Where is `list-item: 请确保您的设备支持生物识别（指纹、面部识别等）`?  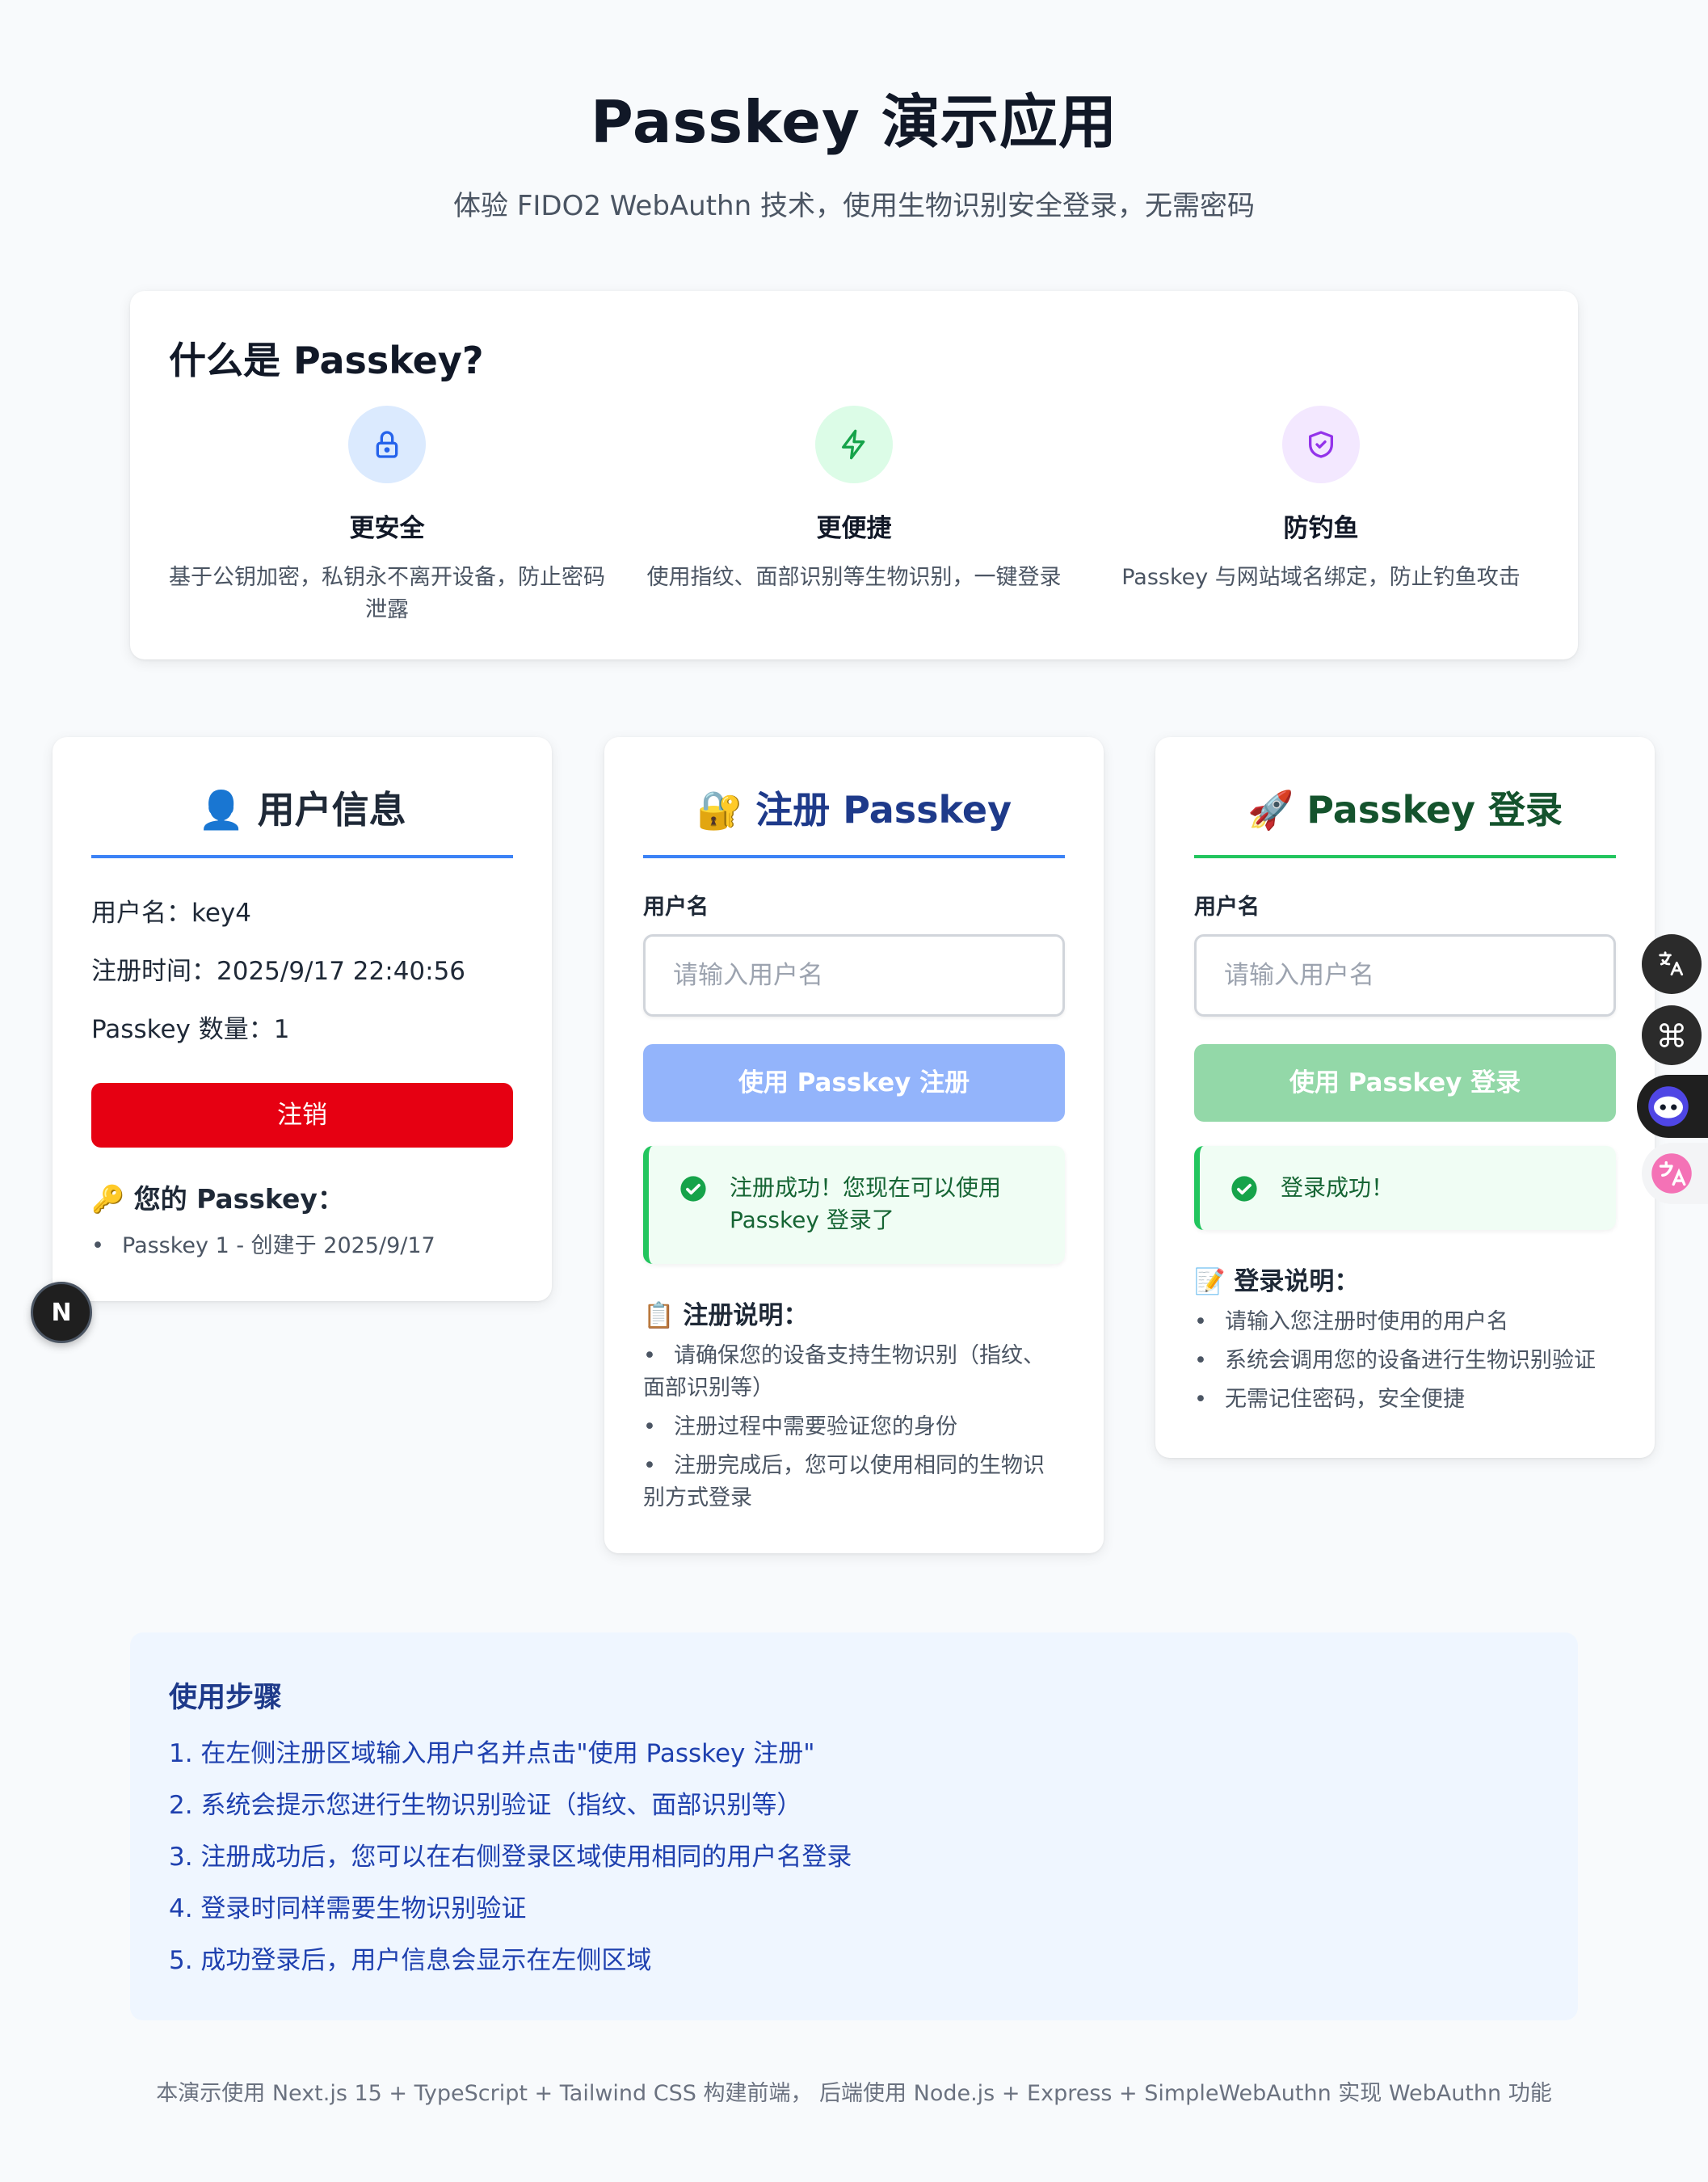
list-item: 请确保您的设备支持生物识别（指纹、面部识别等） is located at coordinates (838, 1373).